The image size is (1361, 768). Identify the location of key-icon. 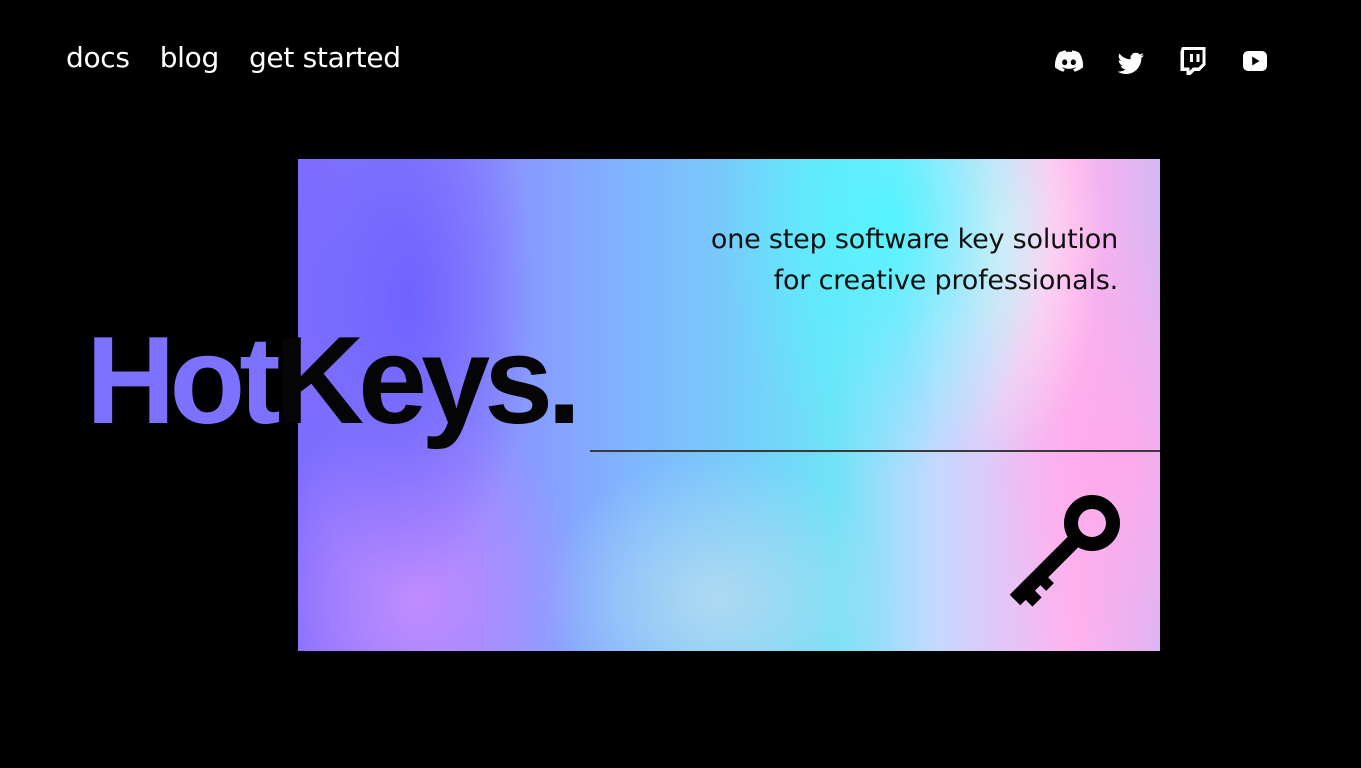
(1064, 551).